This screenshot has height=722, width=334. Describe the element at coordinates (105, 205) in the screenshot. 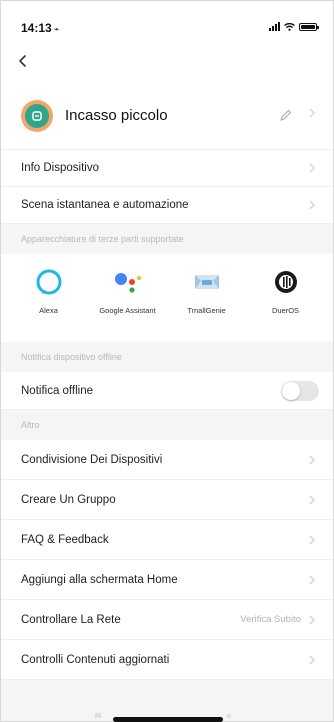

I see `row-label: Scena istantanea e automazione` at that location.